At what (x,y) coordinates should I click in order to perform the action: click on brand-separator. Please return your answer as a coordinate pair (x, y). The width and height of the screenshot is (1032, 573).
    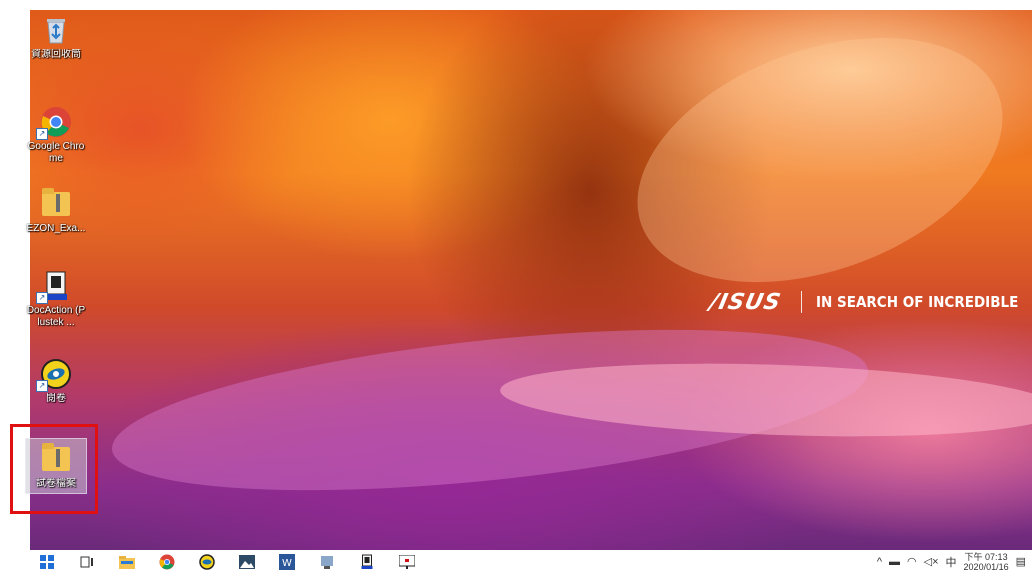
    Looking at the image, I should click on (801, 302).